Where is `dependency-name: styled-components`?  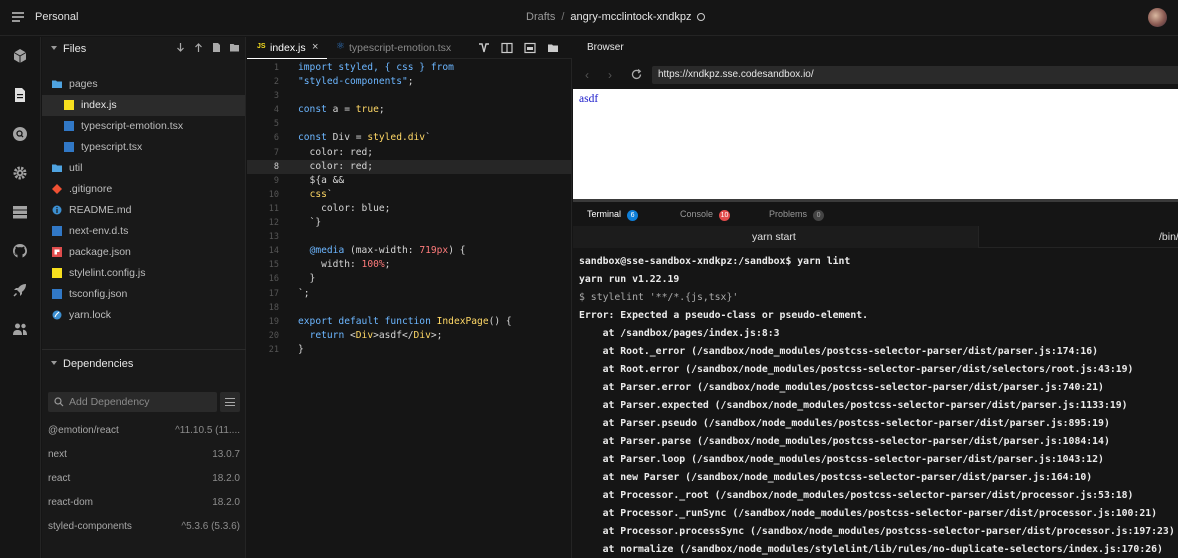
dependency-name: styled-components is located at coordinates (90, 526).